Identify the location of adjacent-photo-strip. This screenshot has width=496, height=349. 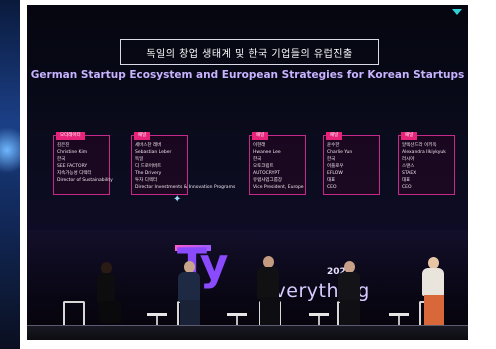
(10, 174).